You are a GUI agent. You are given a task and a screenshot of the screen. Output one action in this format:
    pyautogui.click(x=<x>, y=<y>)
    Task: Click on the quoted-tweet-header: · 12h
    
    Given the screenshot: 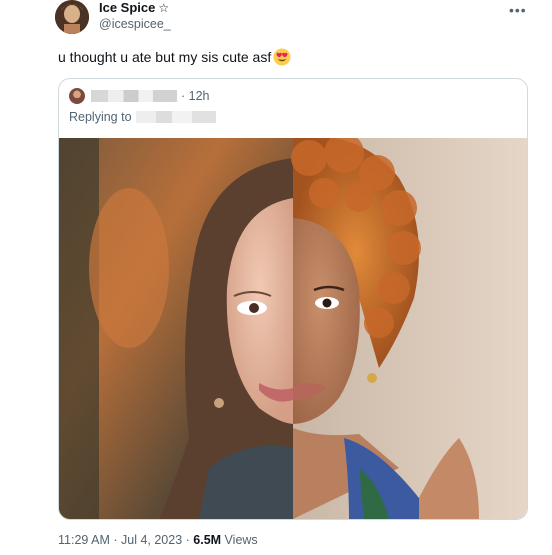 What is the action you would take?
    pyautogui.click(x=139, y=96)
    